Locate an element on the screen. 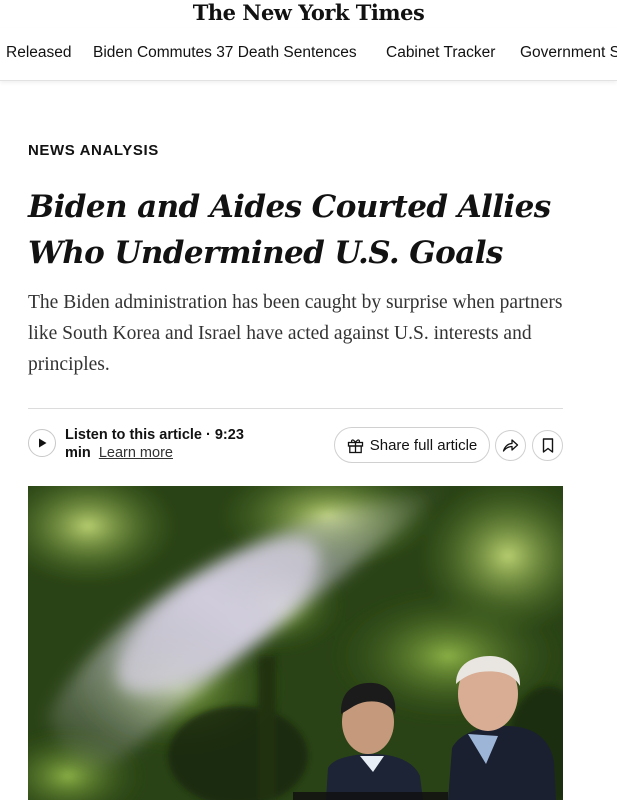 The width and height of the screenshot is (617, 800). gift-icon is located at coordinates (355, 445).